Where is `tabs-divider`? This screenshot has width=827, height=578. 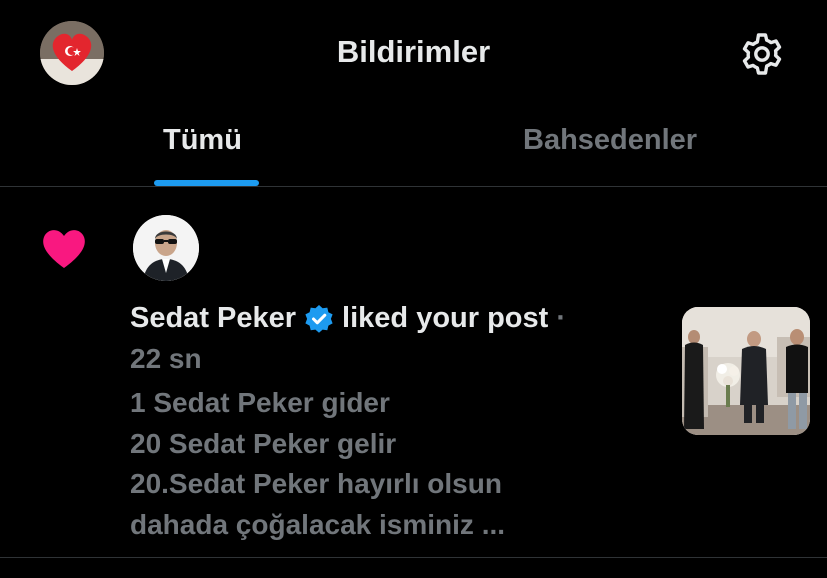 tabs-divider is located at coordinates (413, 186).